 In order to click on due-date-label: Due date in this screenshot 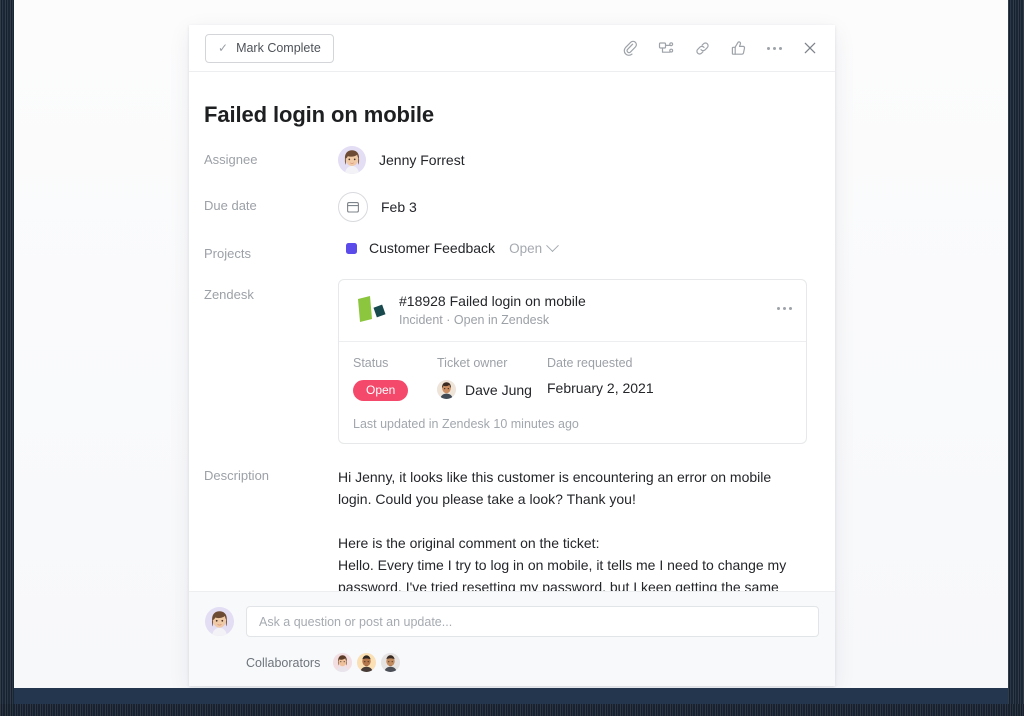, I will do `click(230, 205)`.